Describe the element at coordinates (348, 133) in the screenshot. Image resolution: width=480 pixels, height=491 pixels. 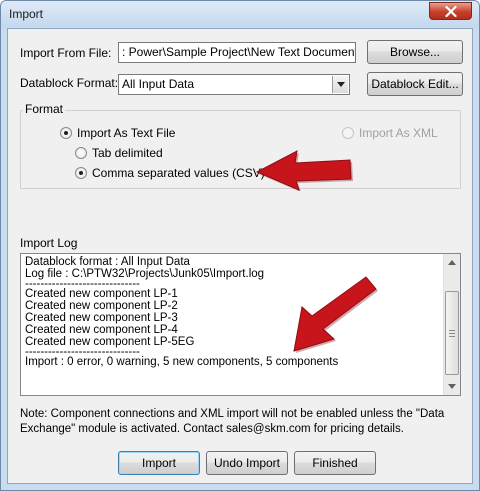
I see `import-as-xml-radio` at that location.